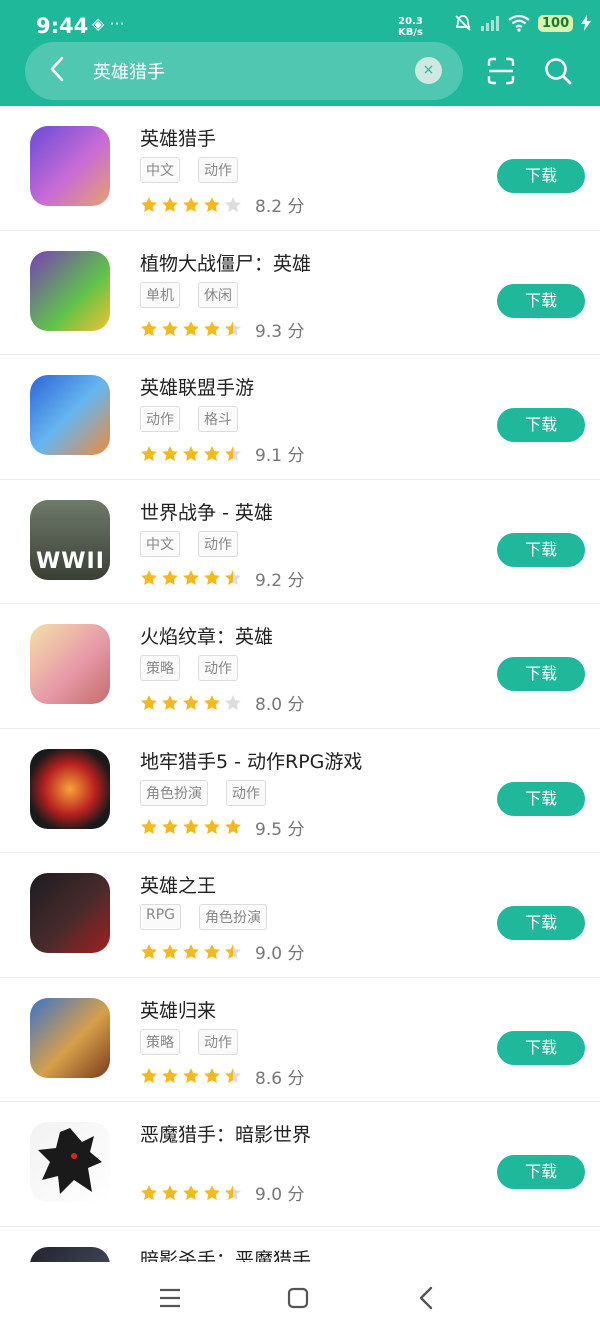 The height and width of the screenshot is (1333, 600). I want to click on app-title: 英雄猎手, so click(178, 137).